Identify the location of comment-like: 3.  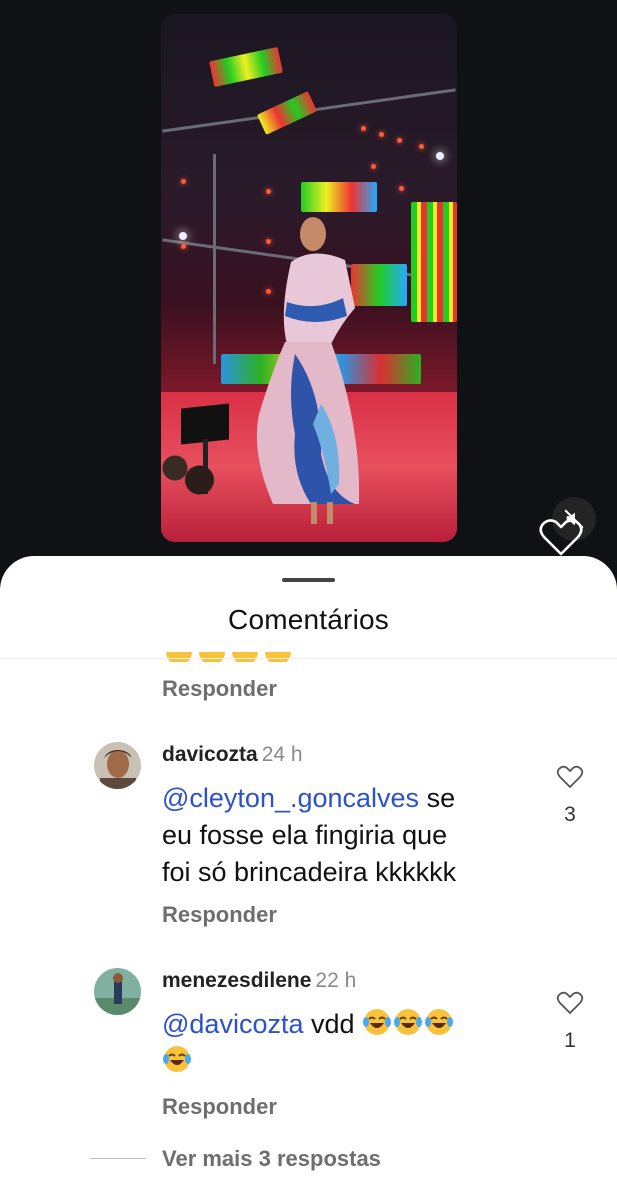
(570, 795).